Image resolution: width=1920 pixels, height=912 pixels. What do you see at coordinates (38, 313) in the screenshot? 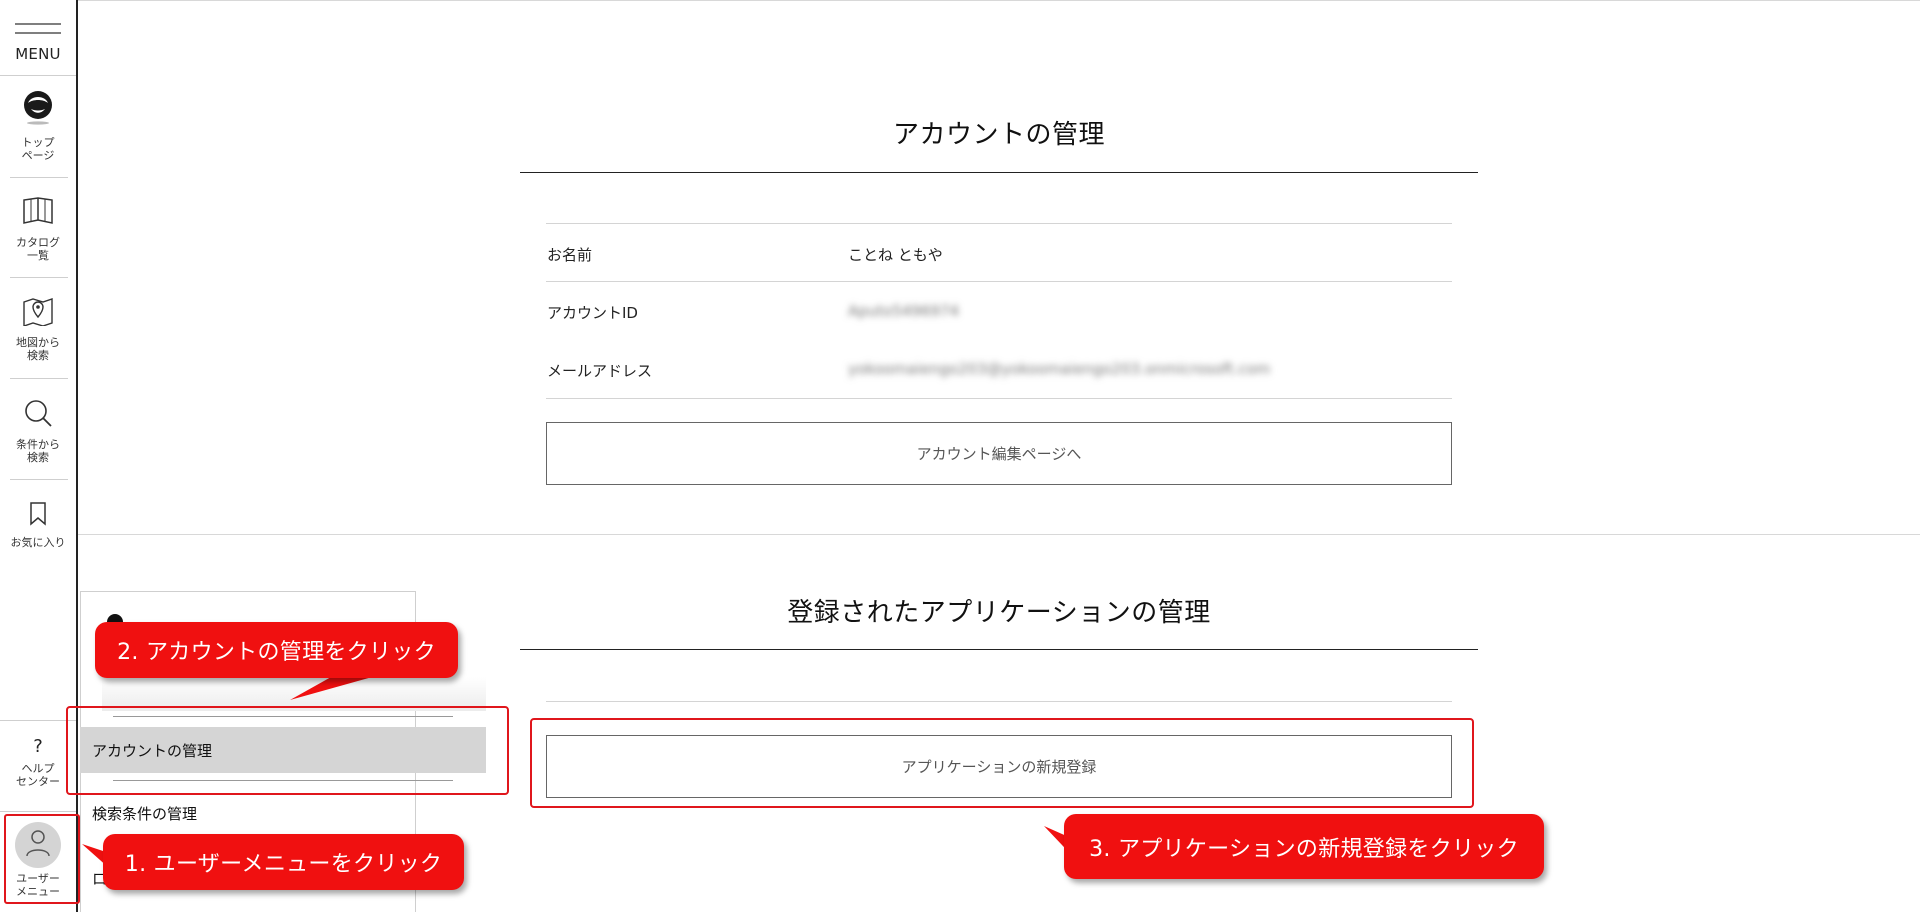
I see `map-pin-icon` at bounding box center [38, 313].